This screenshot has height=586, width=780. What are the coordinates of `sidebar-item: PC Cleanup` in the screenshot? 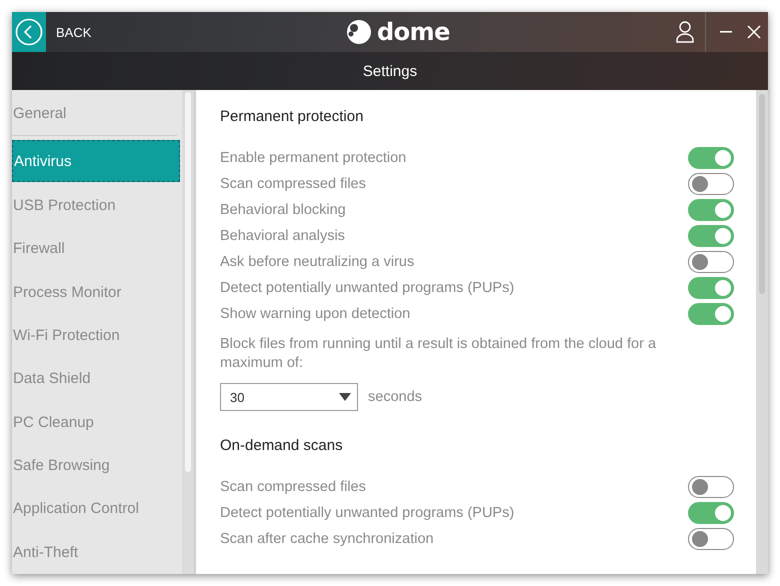 It's located at (96, 422).